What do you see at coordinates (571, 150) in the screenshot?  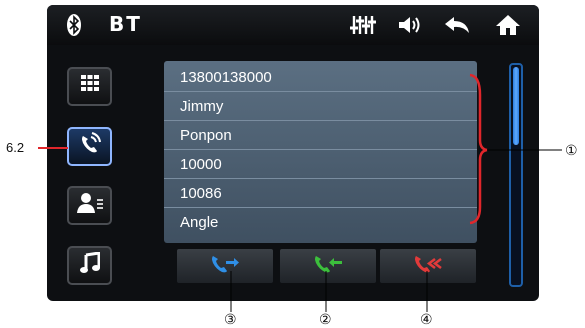 I see `callout-list-label: ①` at bounding box center [571, 150].